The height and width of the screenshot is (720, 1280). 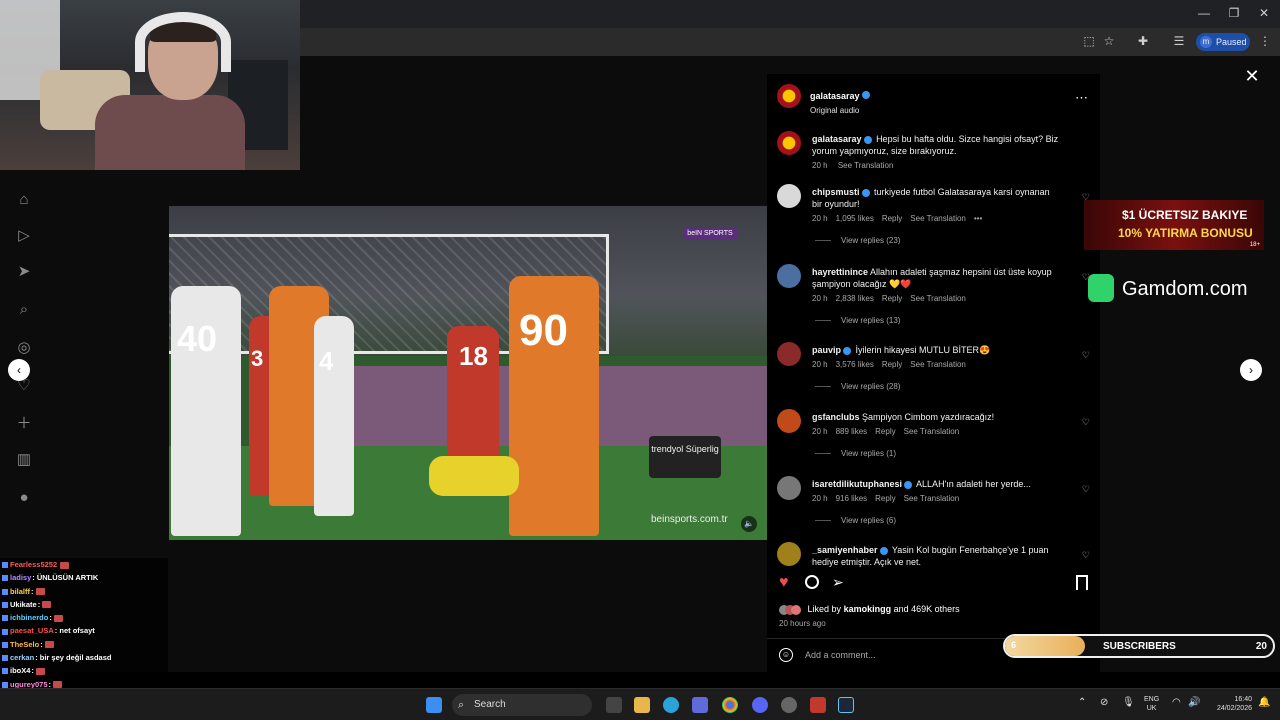 What do you see at coordinates (855, 520) in the screenshot?
I see `view-replies-button: View replies (6)` at bounding box center [855, 520].